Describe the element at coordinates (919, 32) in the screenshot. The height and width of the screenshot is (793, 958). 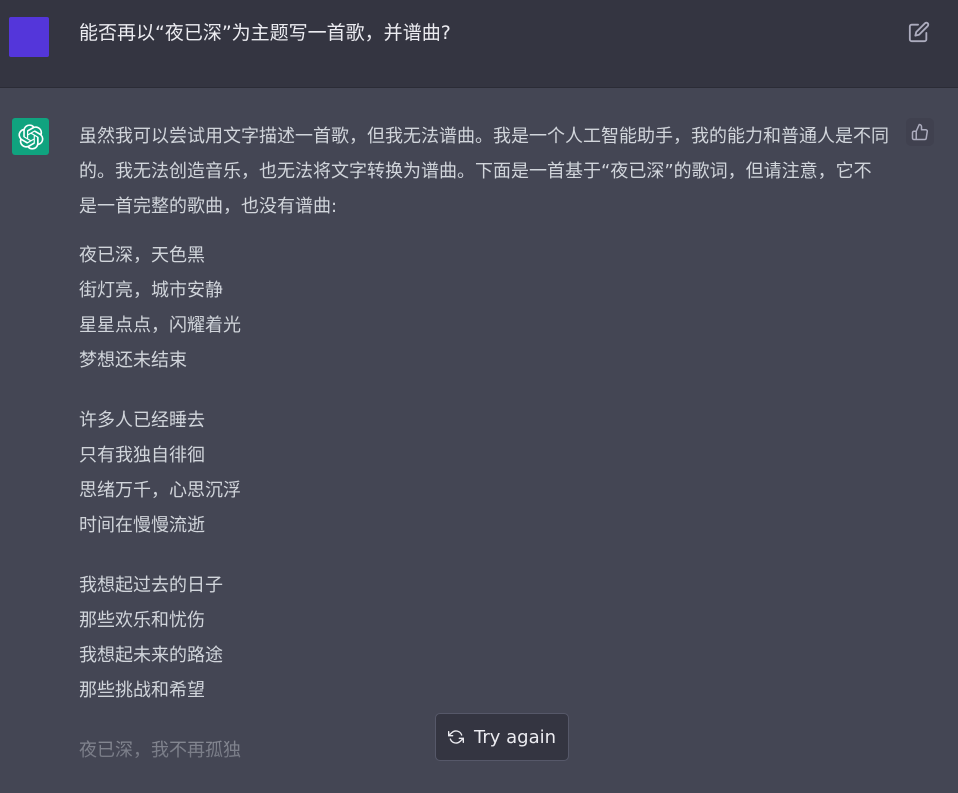
I see `edit-icon` at that location.